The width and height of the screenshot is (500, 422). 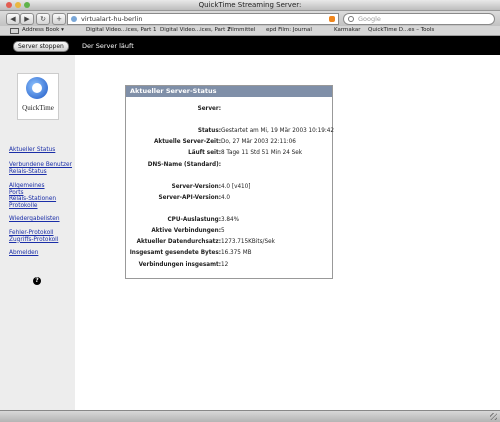 I want to click on stop-server-button: Server stoppen, so click(x=41, y=46).